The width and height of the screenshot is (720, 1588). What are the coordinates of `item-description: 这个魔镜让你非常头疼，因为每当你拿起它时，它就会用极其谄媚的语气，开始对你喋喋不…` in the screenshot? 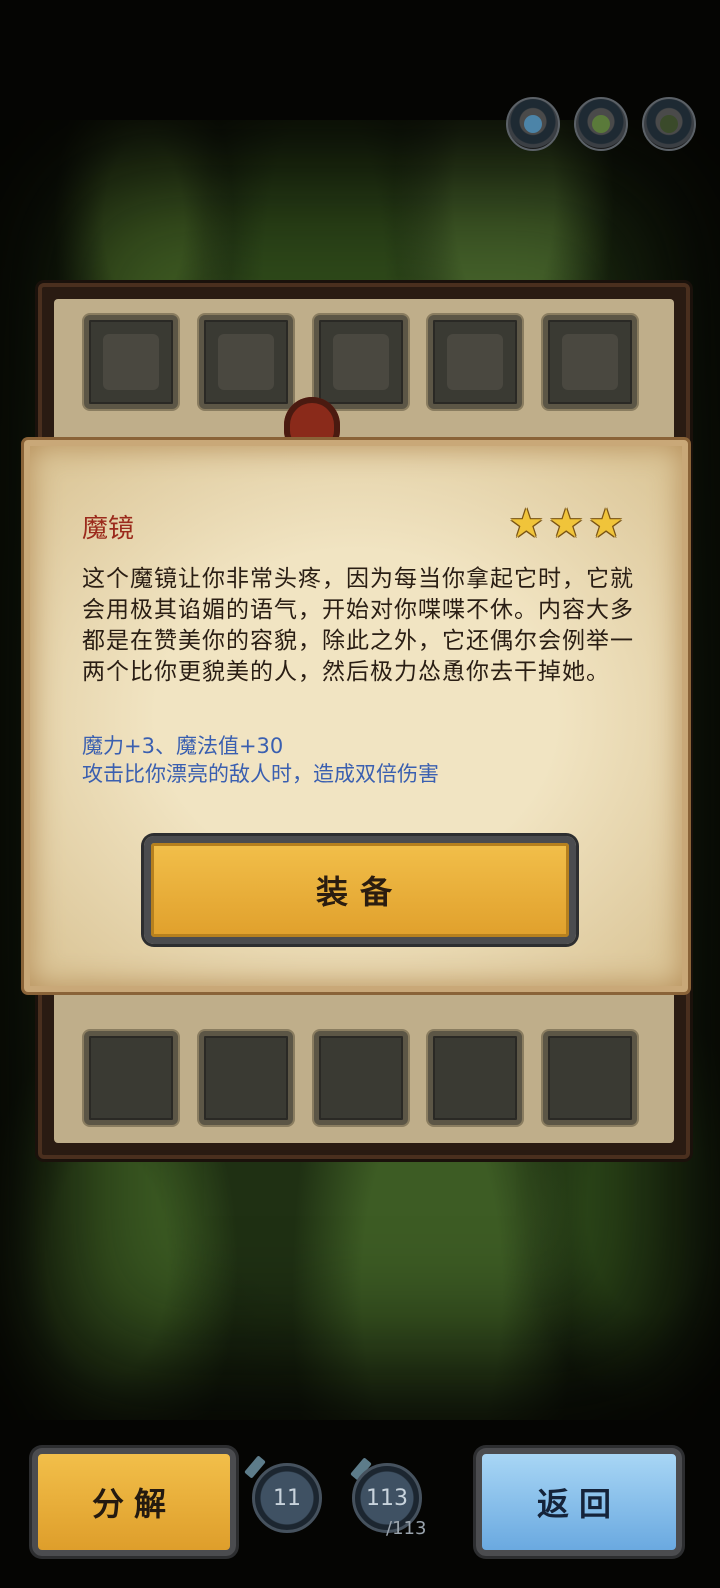 It's located at (358, 625).